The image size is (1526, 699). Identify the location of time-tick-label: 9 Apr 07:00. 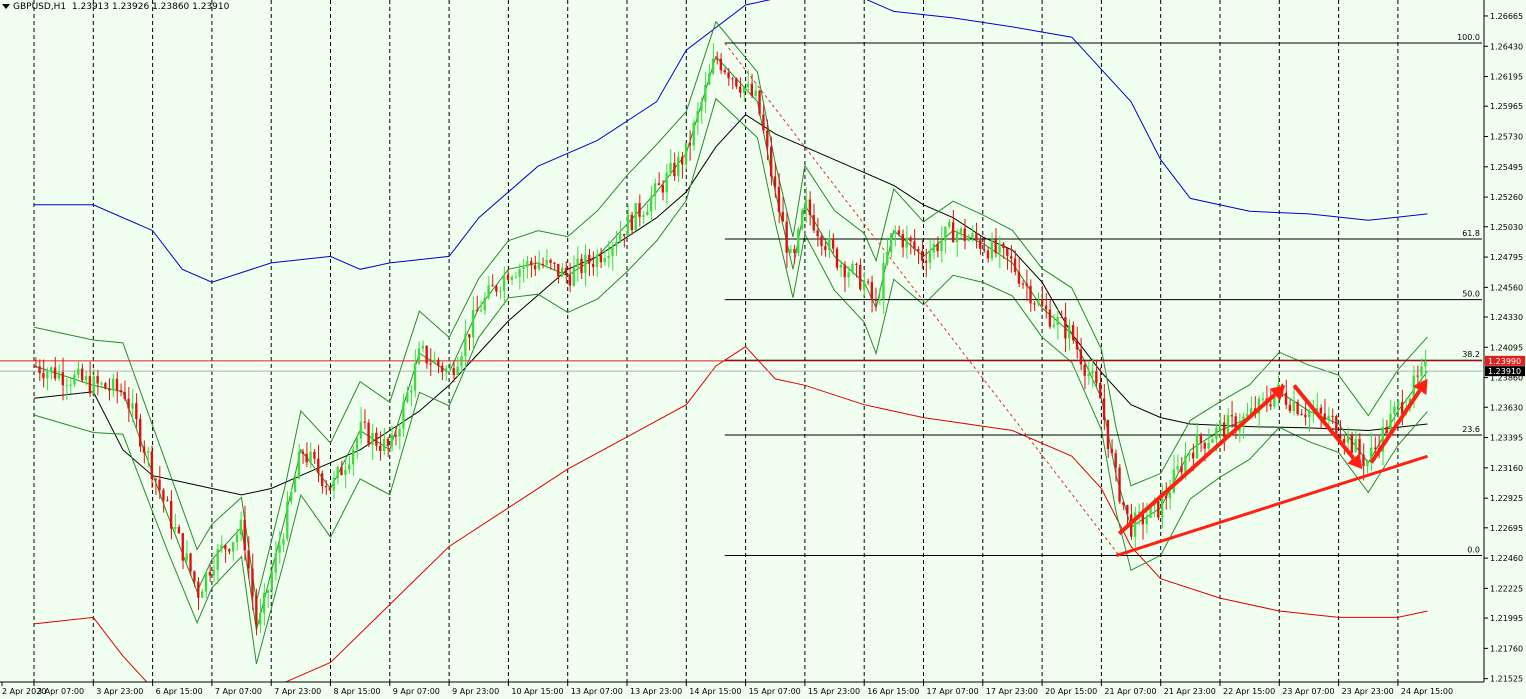
(416, 691).